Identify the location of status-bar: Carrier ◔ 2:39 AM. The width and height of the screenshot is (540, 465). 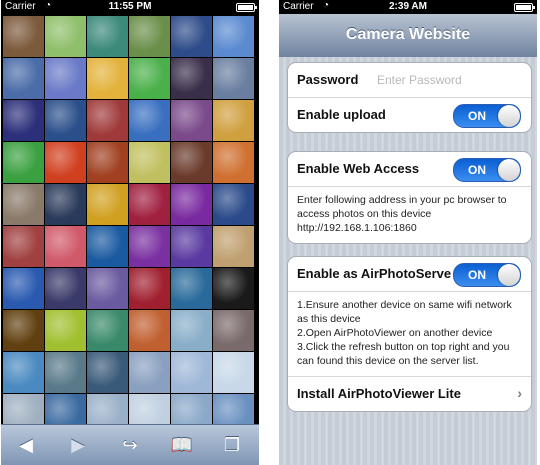
(408, 7).